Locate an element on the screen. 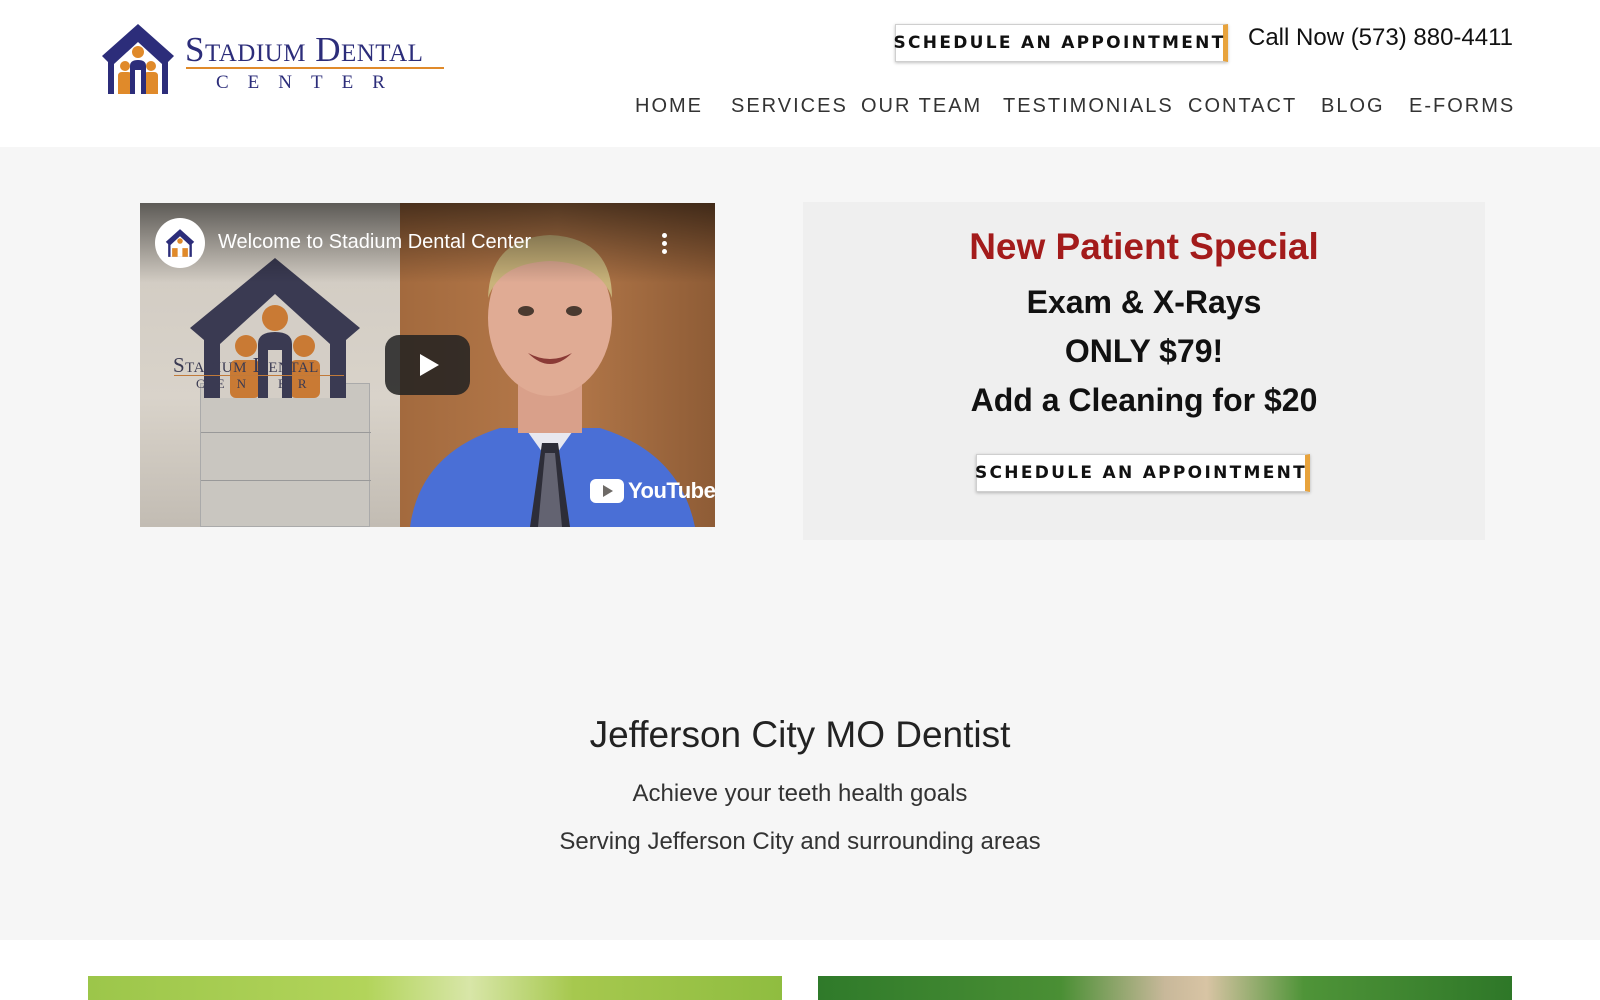  nav-blog: BLOG is located at coordinates (1353, 106).